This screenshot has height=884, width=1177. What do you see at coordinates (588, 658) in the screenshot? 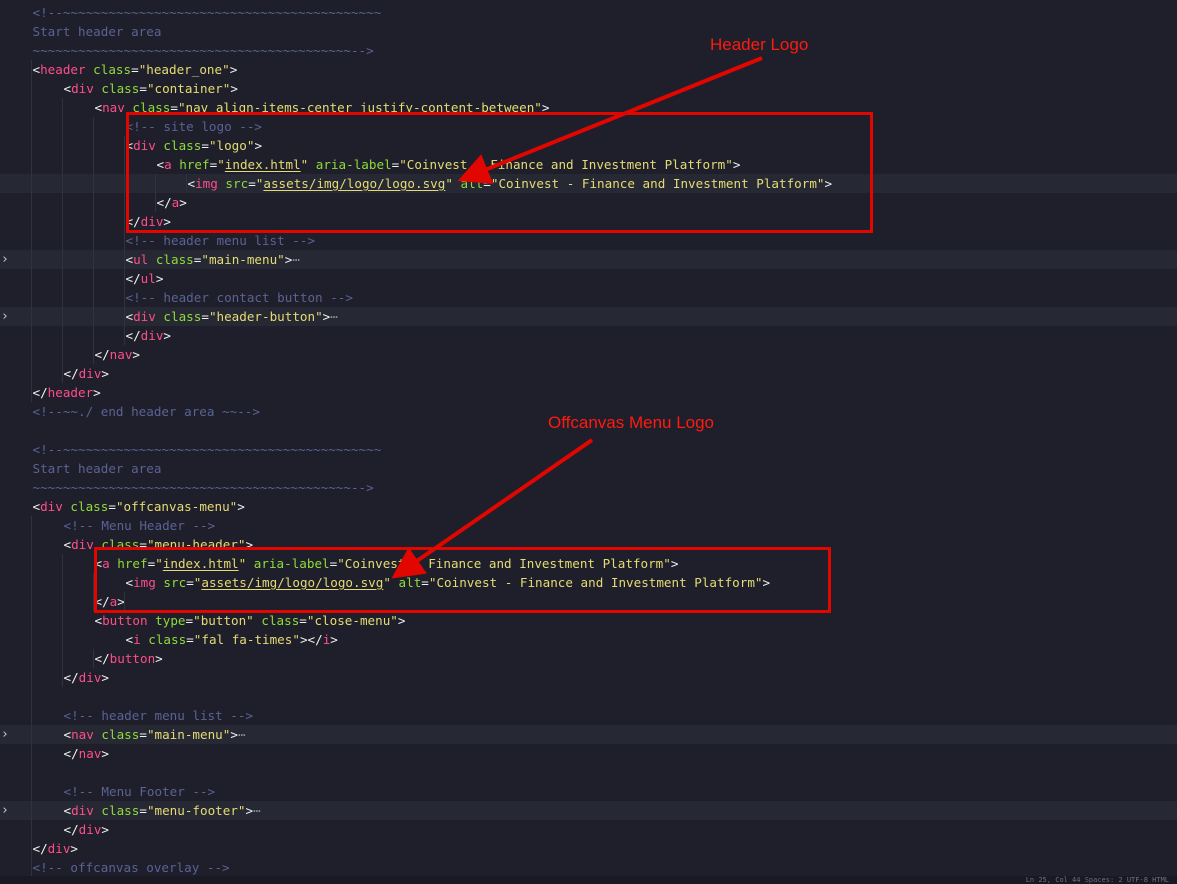
I see `code-line: </button>` at bounding box center [588, 658].